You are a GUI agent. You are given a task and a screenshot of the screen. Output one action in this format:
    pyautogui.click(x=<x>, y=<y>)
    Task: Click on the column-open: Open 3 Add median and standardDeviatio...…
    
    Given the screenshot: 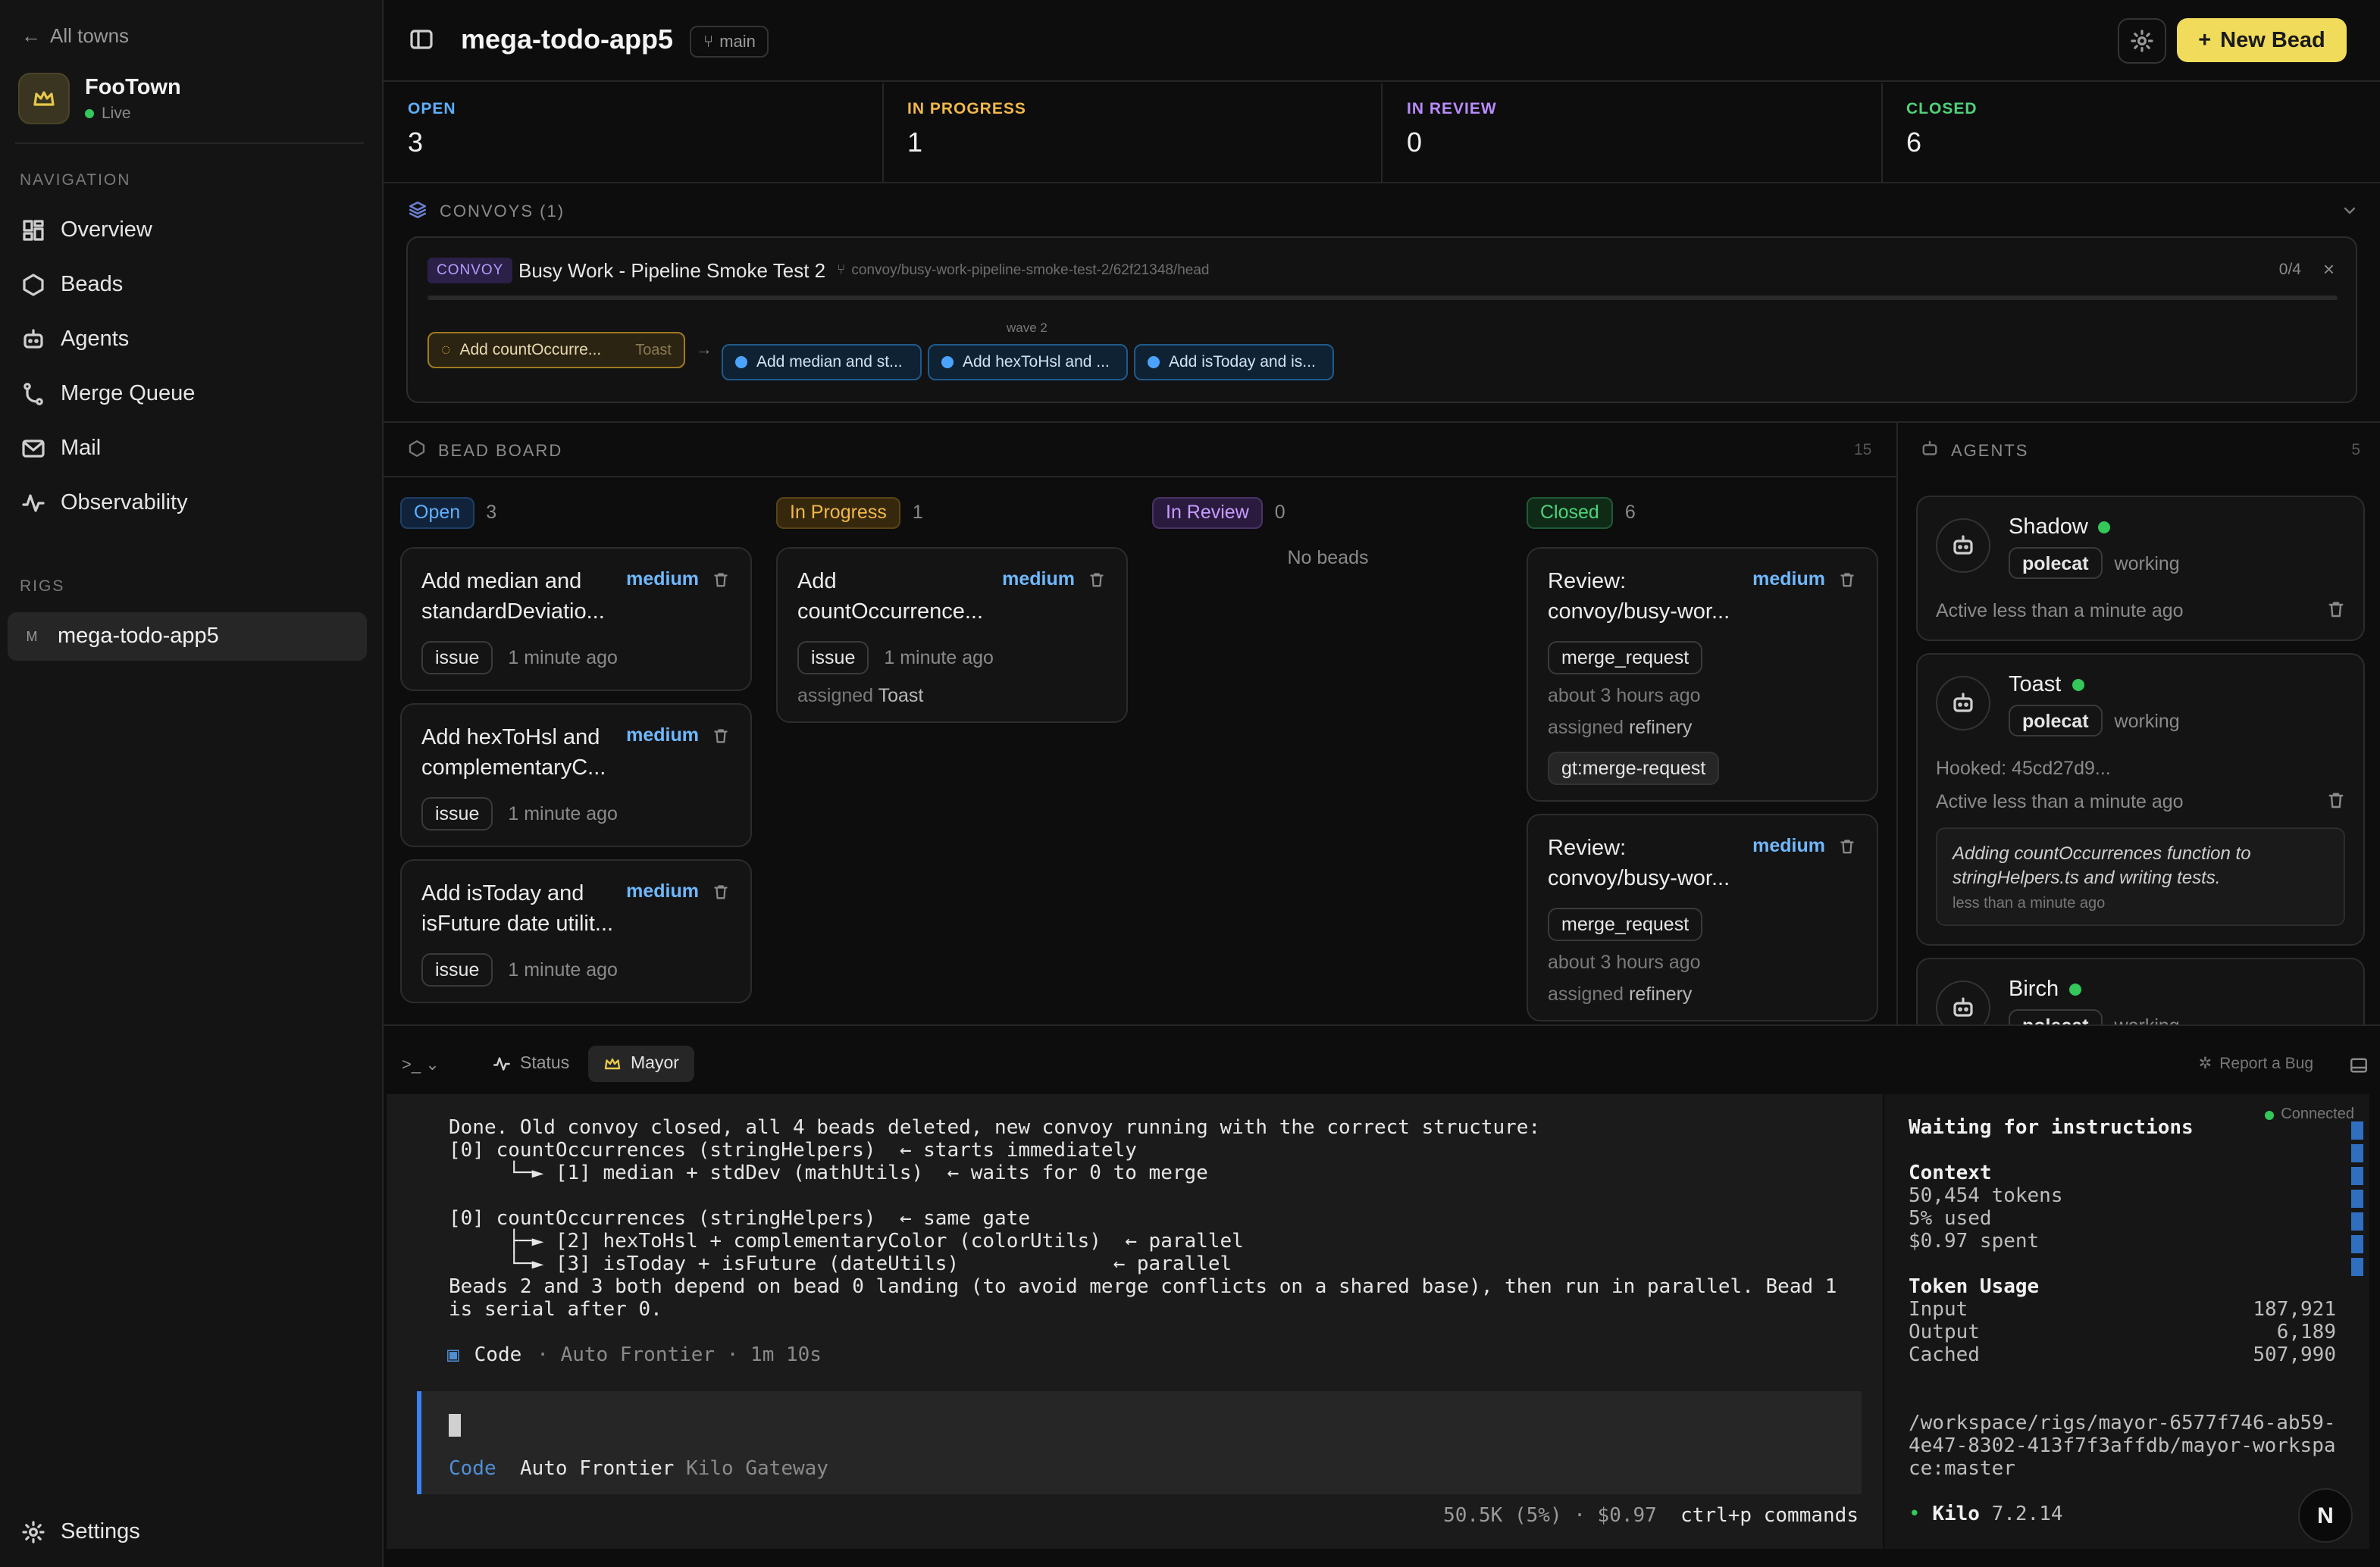 What is the action you would take?
    pyautogui.click(x=576, y=755)
    